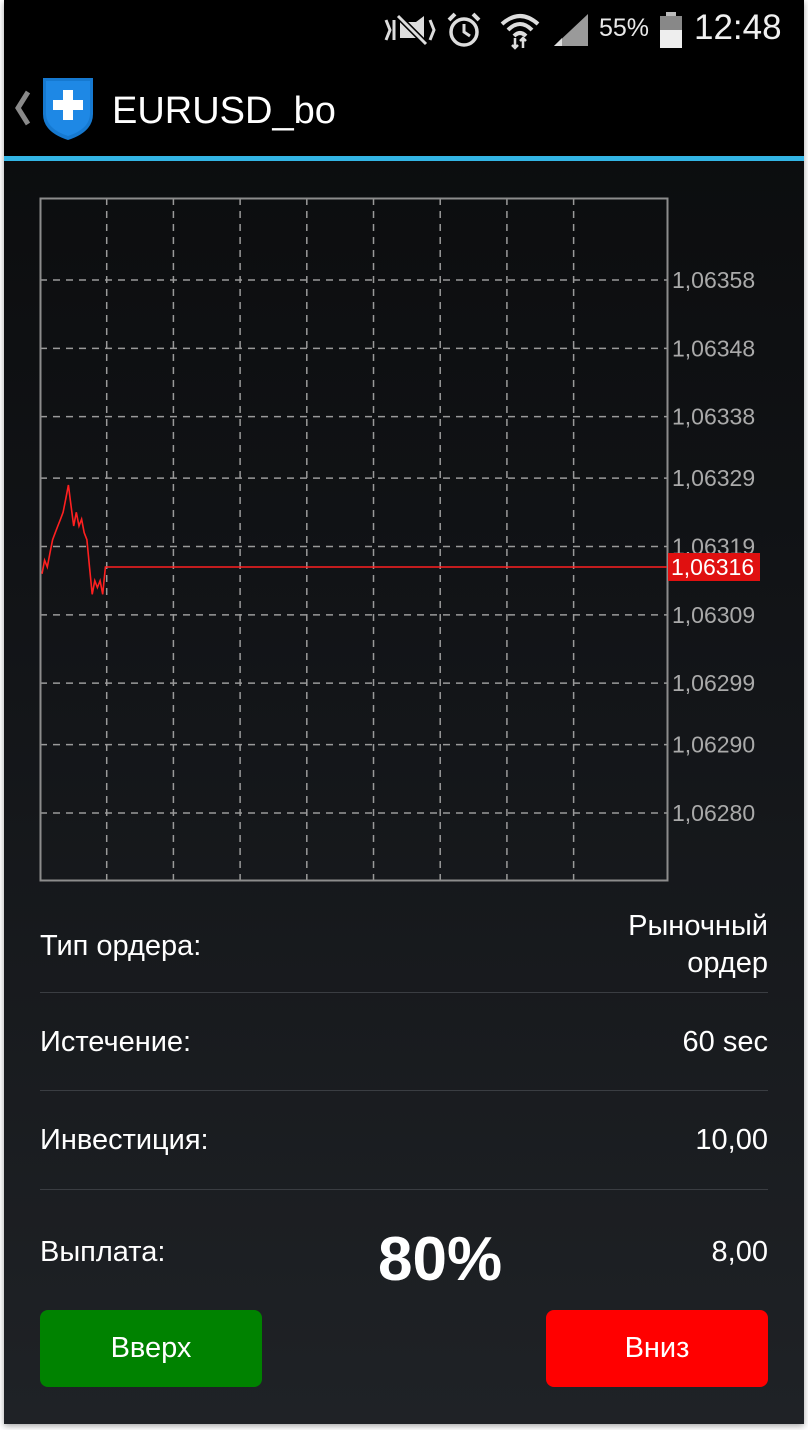 This screenshot has height=1430, width=808. Describe the element at coordinates (713, 683) in the screenshot. I see `y-tick-label: 1,06299` at that location.